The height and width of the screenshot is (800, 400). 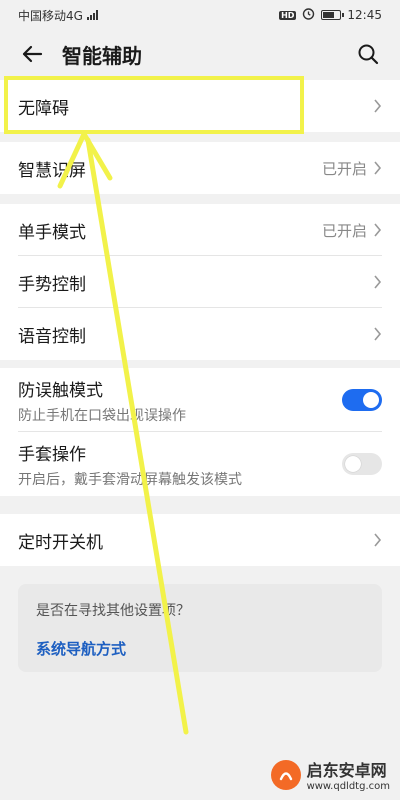 I want to click on glove-toggle, so click(x=362, y=464).